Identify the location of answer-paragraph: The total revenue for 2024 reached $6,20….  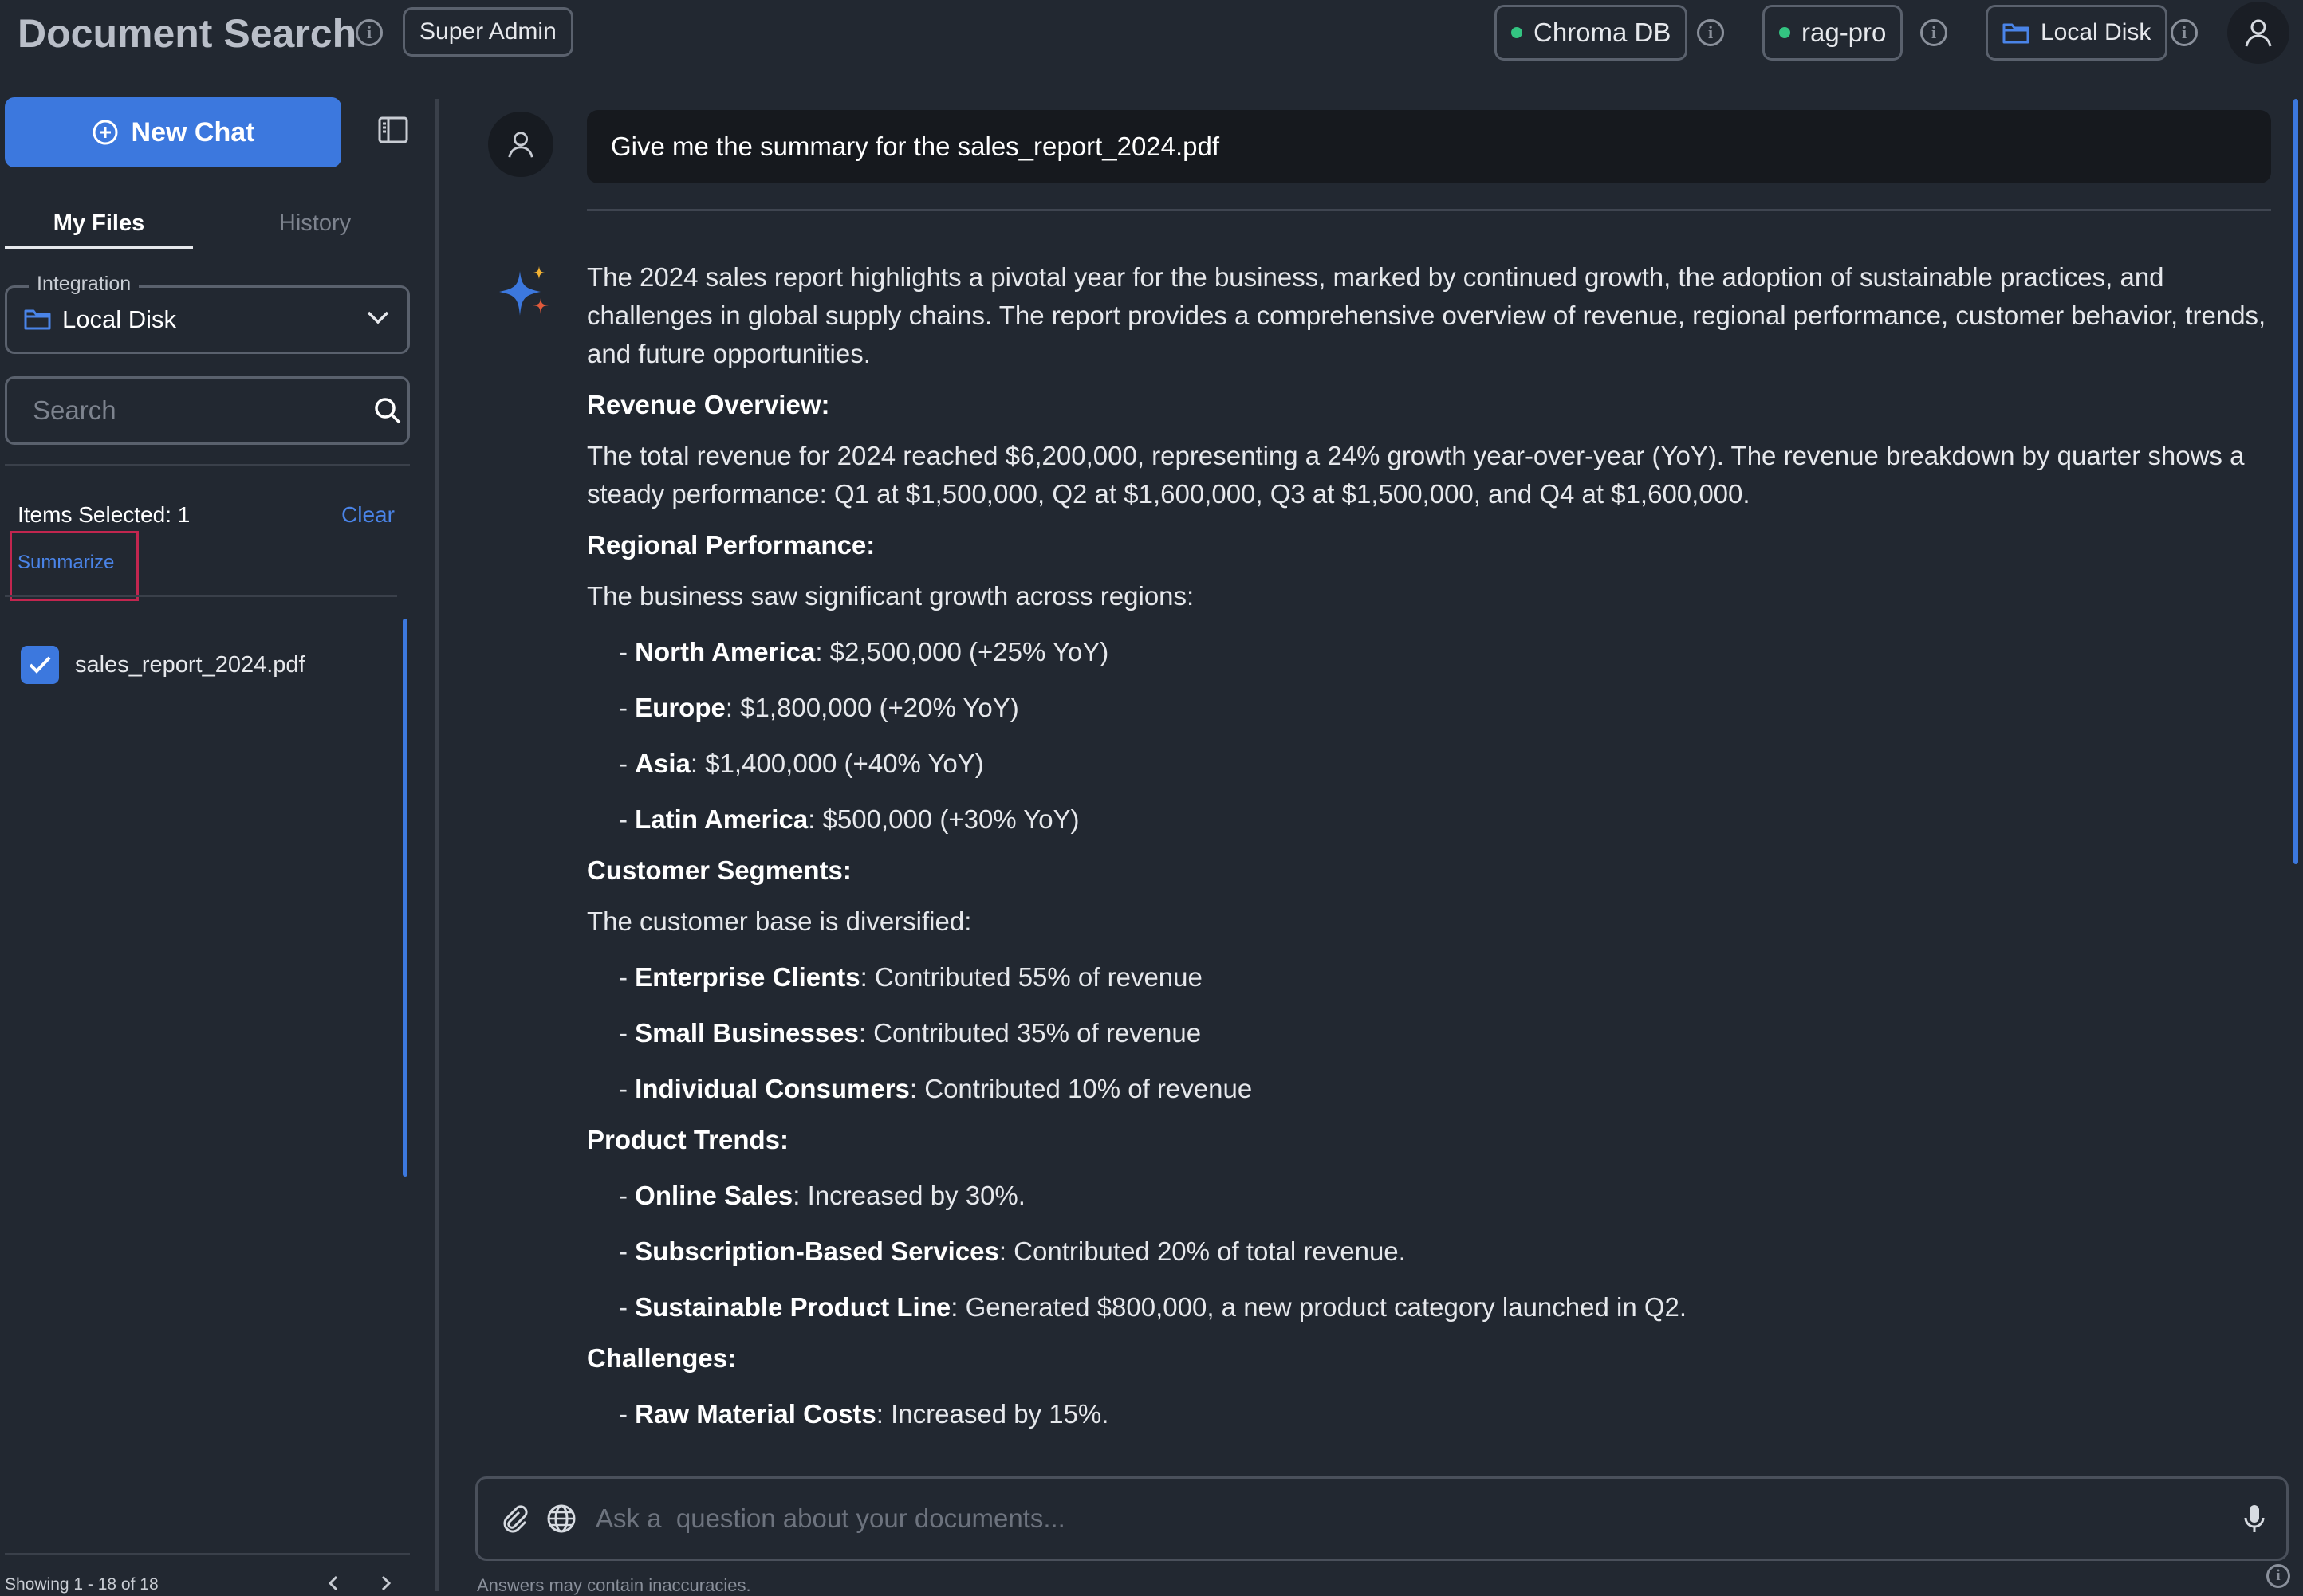
(1416, 475).